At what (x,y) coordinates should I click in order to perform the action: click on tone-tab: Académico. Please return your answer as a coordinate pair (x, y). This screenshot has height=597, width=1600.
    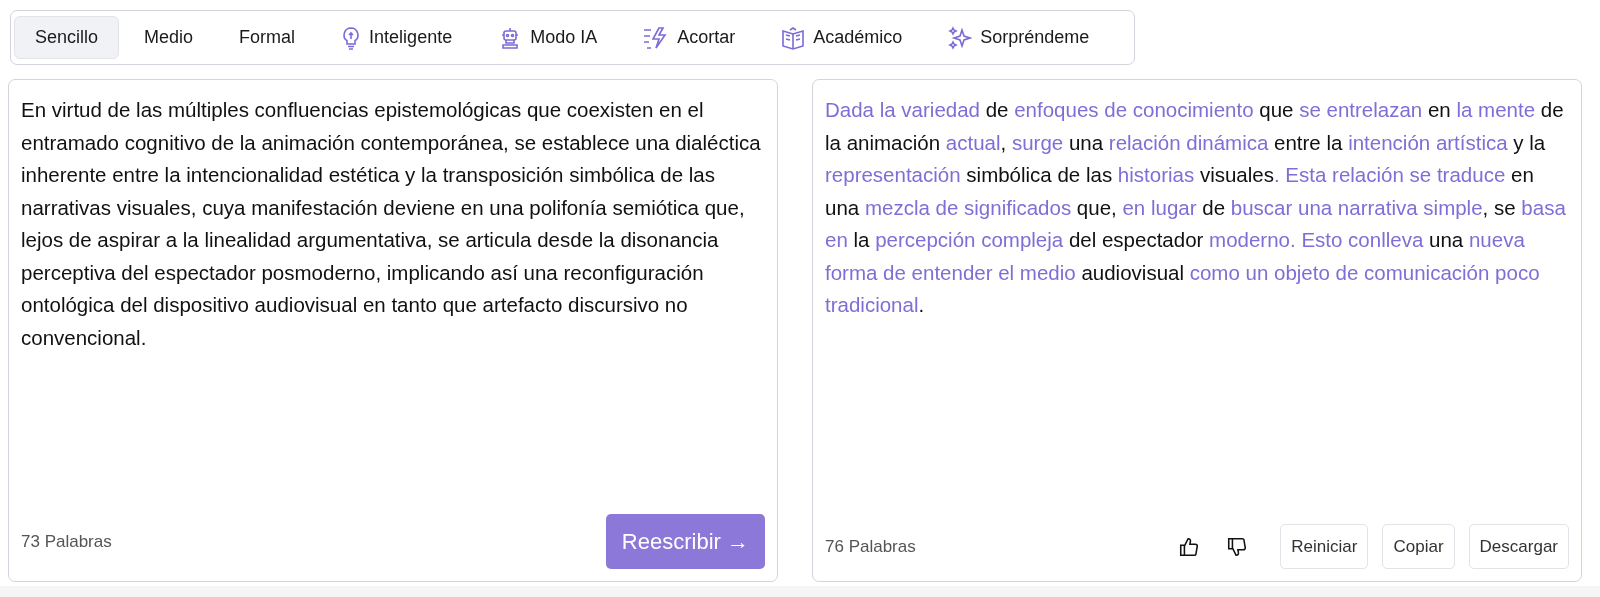
    Looking at the image, I should click on (842, 37).